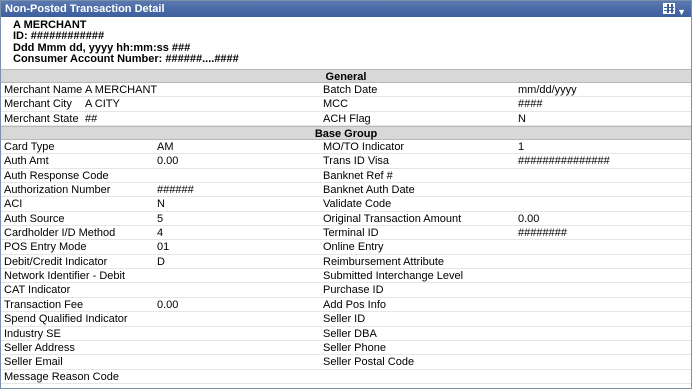  I want to click on detail-row: Auth Response Code Banknet Ref #, so click(346, 176).